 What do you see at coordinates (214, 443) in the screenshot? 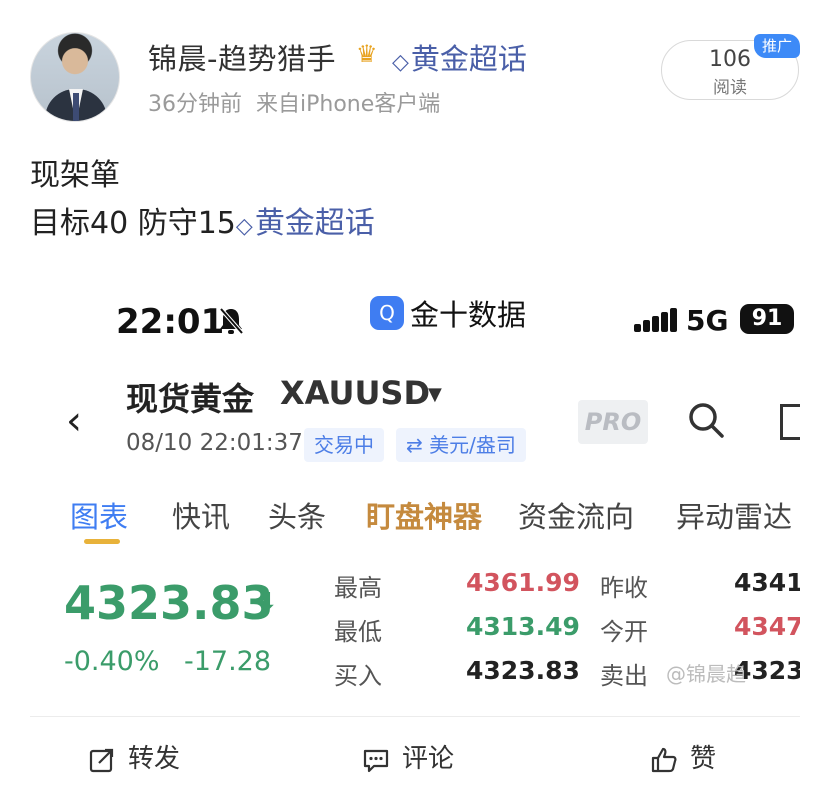
I see `quote-timestamp: 08/10 22:01:37` at bounding box center [214, 443].